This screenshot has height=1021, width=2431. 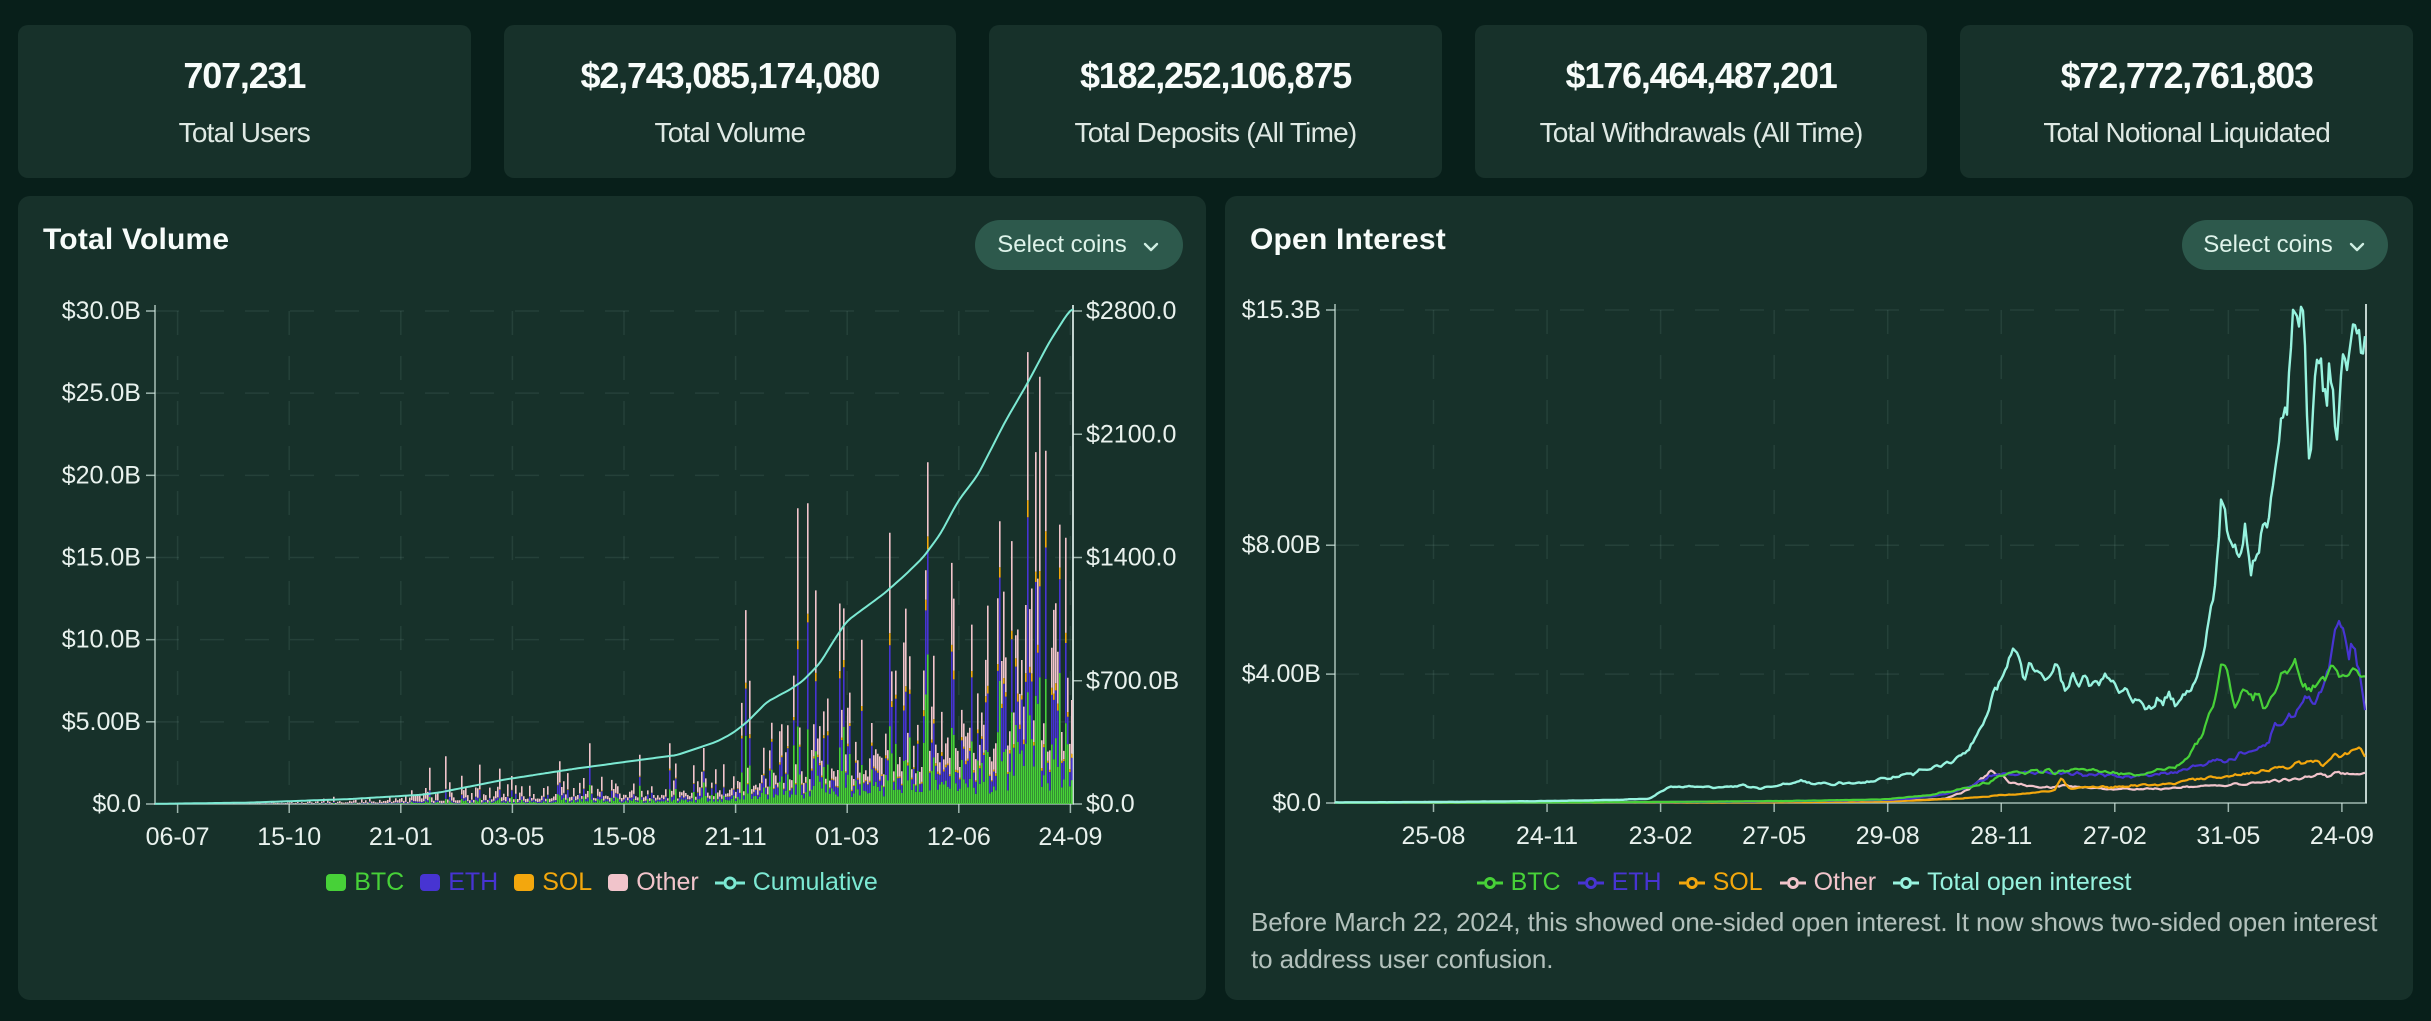 What do you see at coordinates (101, 311) in the screenshot?
I see `svg-text: $30.0B` at bounding box center [101, 311].